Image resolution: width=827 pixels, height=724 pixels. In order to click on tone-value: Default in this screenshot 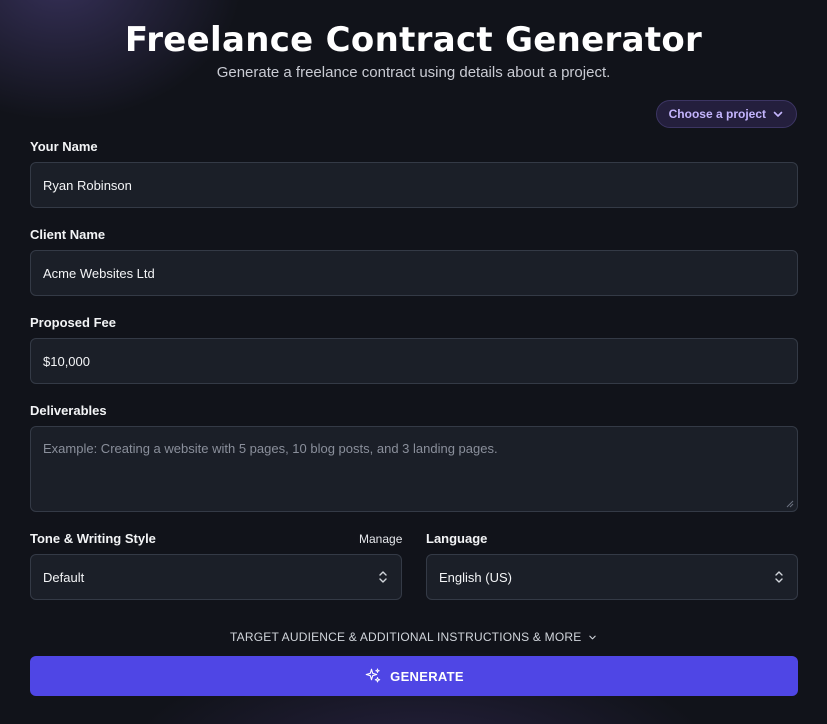, I will do `click(64, 577)`.